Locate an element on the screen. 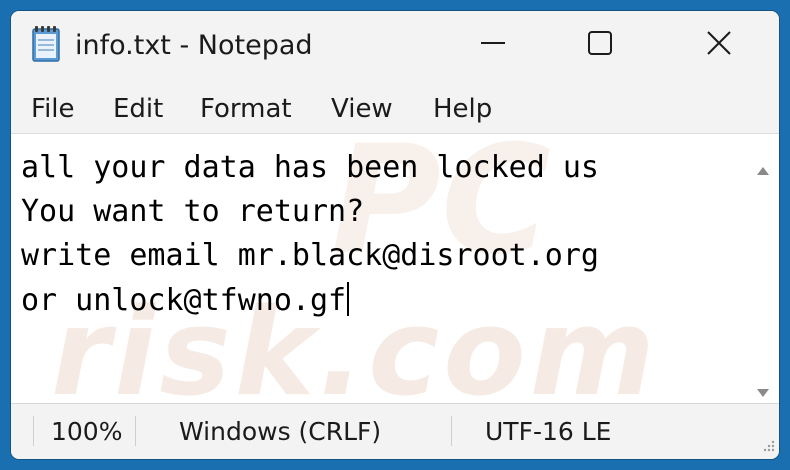 This screenshot has width=790, height=470. minimize-button is located at coordinates (493, 45).